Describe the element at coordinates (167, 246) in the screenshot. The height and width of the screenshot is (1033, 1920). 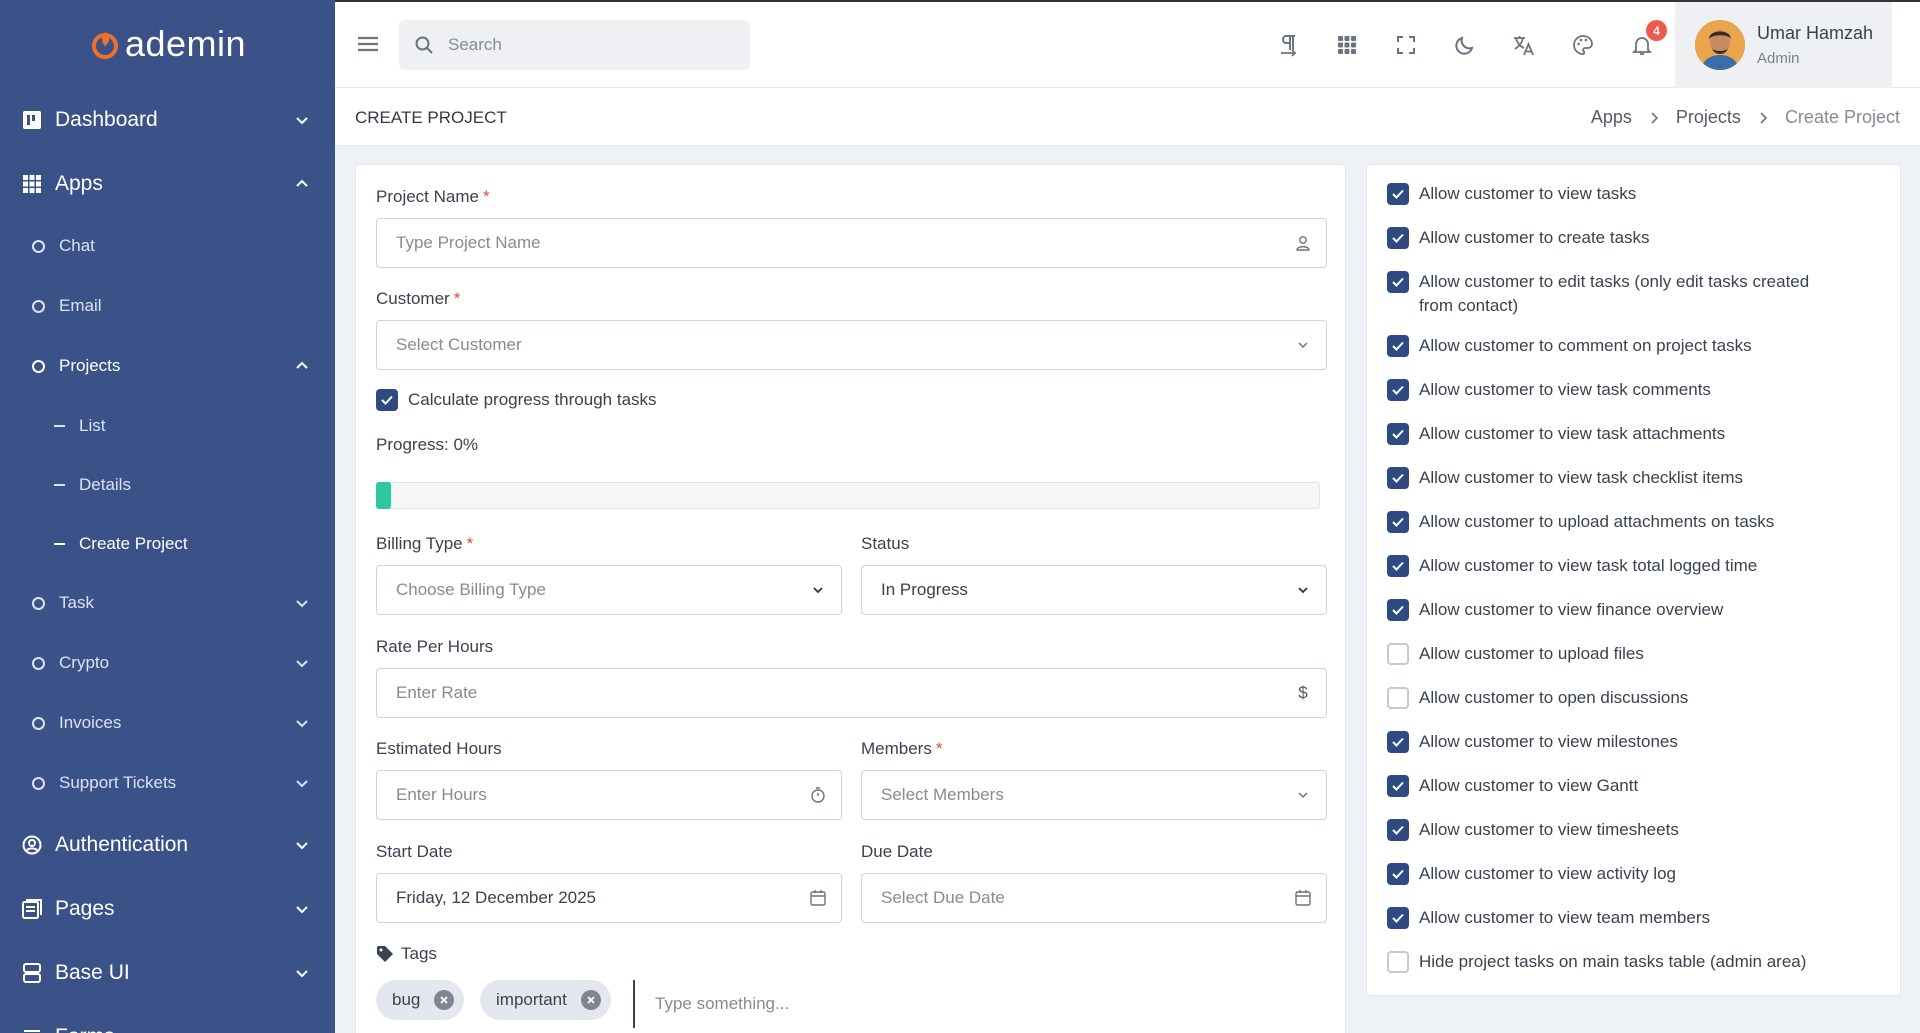
I see `sidebar-item-chat: Chat` at that location.